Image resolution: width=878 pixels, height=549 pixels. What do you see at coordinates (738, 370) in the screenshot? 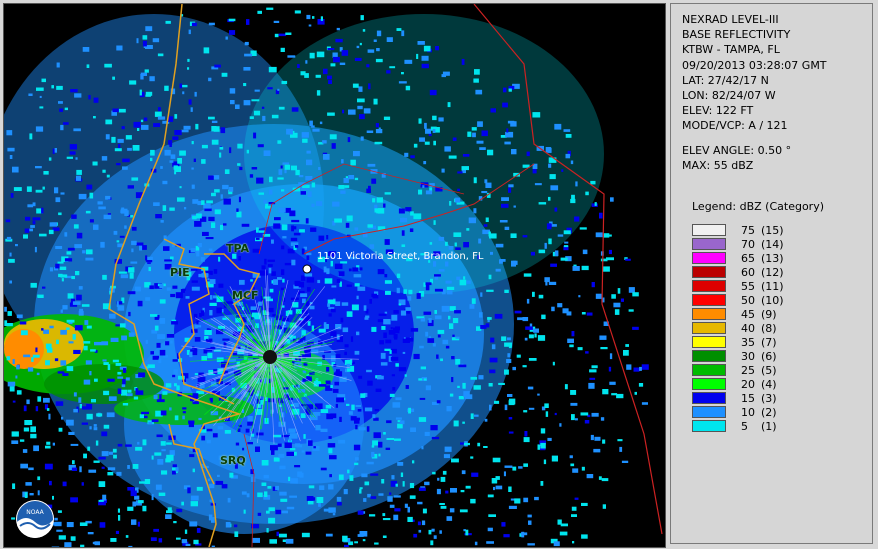
I see `legend-row: 25 (5)` at bounding box center [738, 370].